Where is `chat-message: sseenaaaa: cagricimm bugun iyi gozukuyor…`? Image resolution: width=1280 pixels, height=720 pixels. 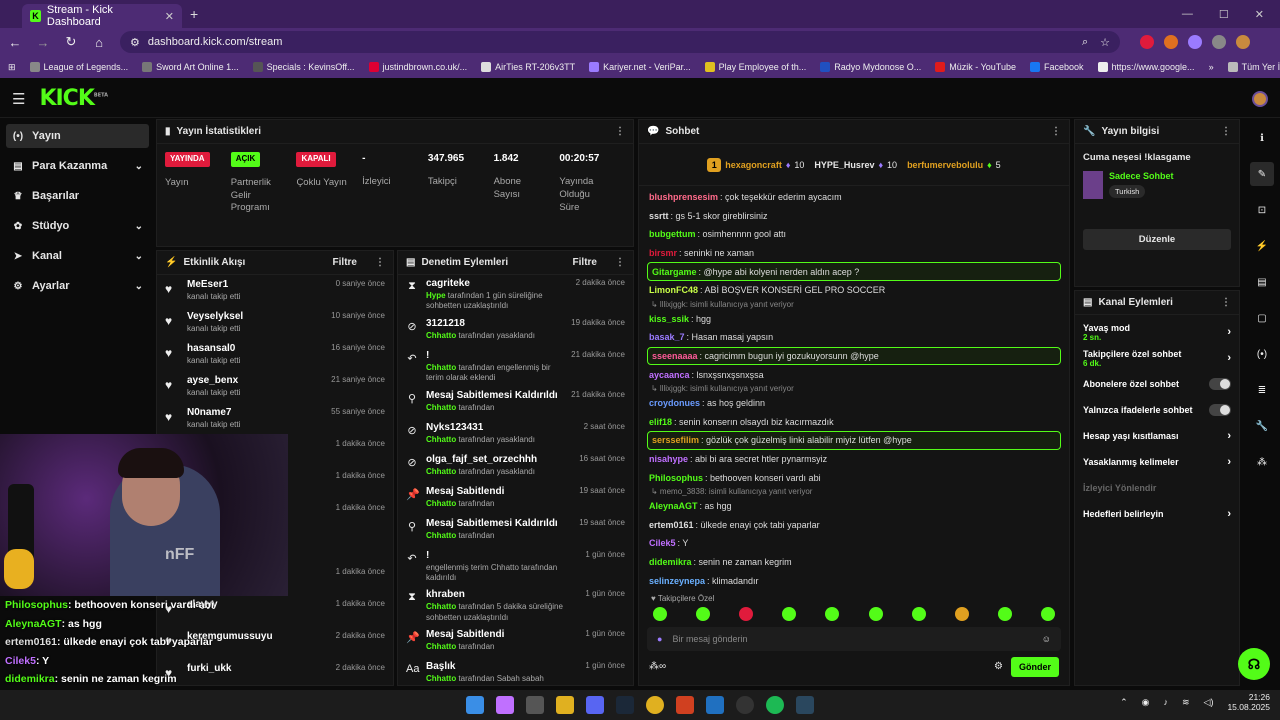
chat-message: sseenaaaa: cagricimm bugun iyi gozukuyor… is located at coordinates (854, 356).